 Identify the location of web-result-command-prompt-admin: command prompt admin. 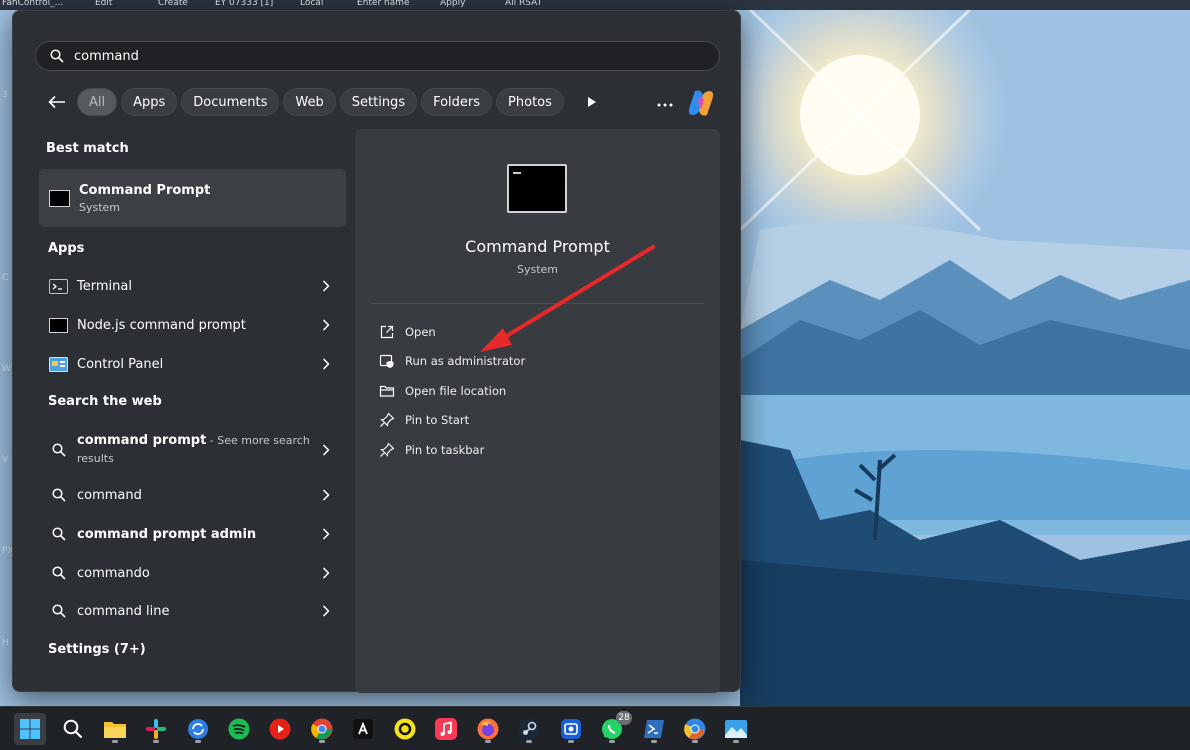
(192, 534).